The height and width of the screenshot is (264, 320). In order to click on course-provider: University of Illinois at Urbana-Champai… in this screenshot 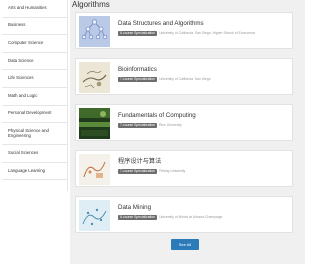, I will do `click(191, 217)`.